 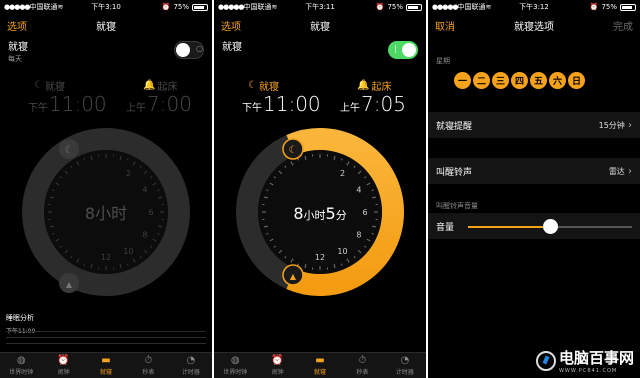 I want to click on weekday-tue: 二, so click(x=481, y=80).